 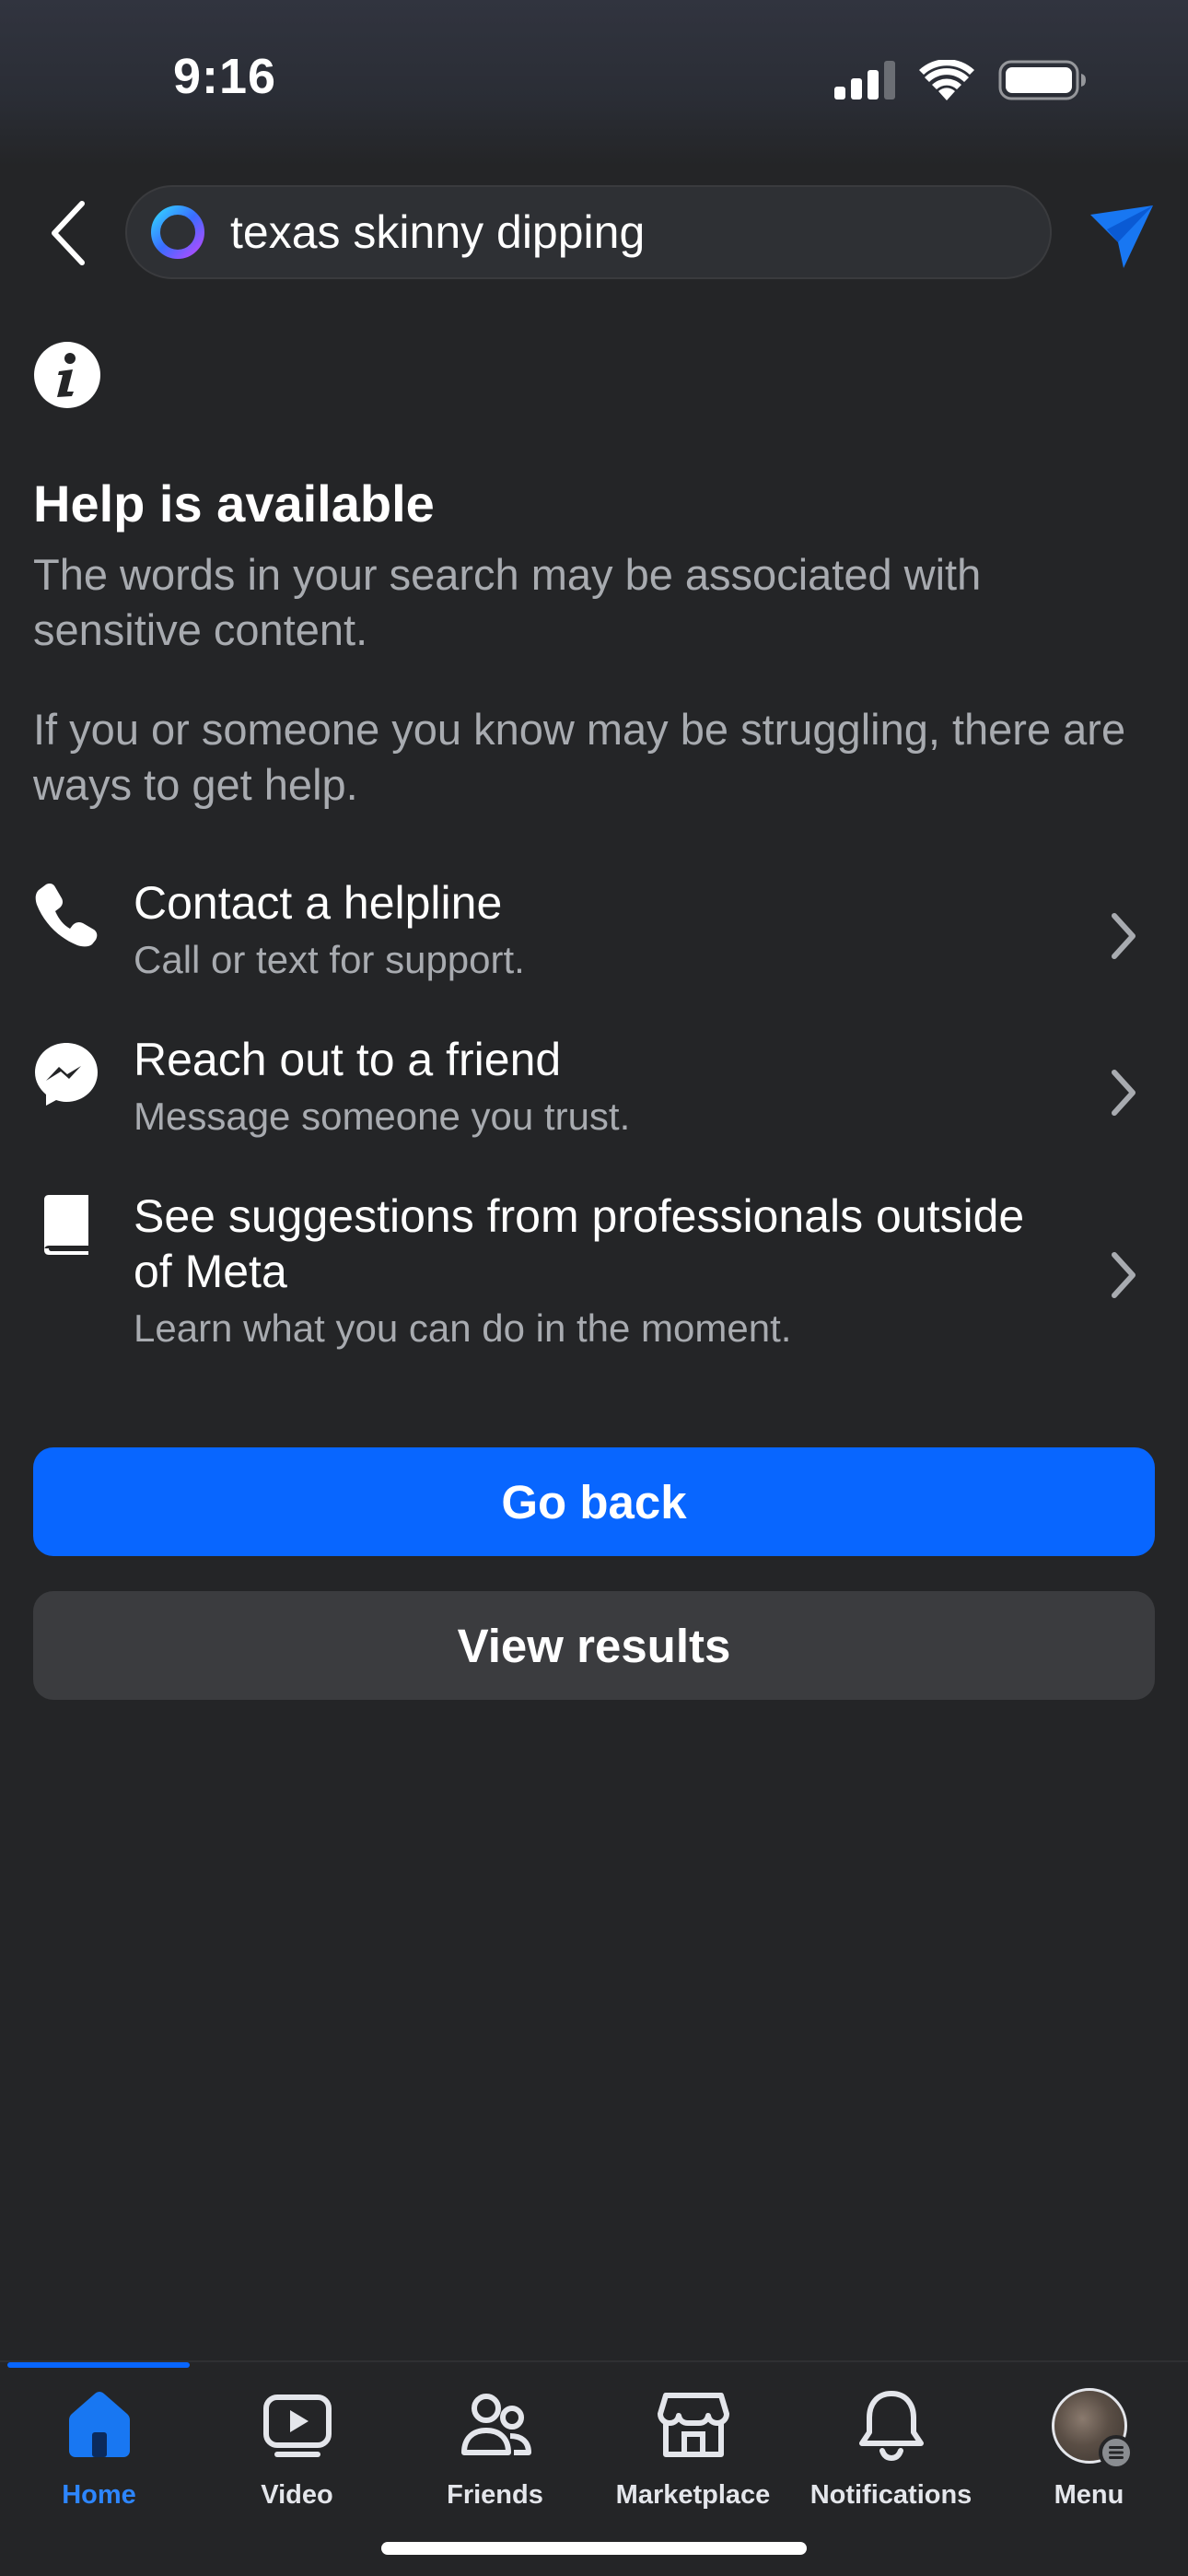 I want to click on option-subtitle: Call or text for support., so click(x=329, y=960).